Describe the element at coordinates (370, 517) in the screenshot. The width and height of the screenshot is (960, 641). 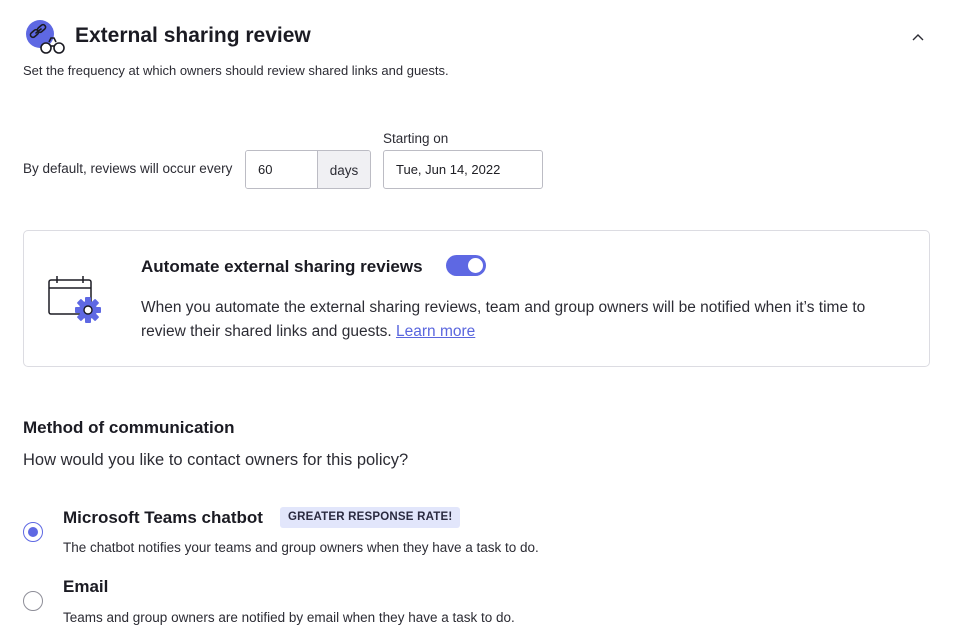
I see `response-rate-badge: GREATER RESPONSE RATE!` at that location.